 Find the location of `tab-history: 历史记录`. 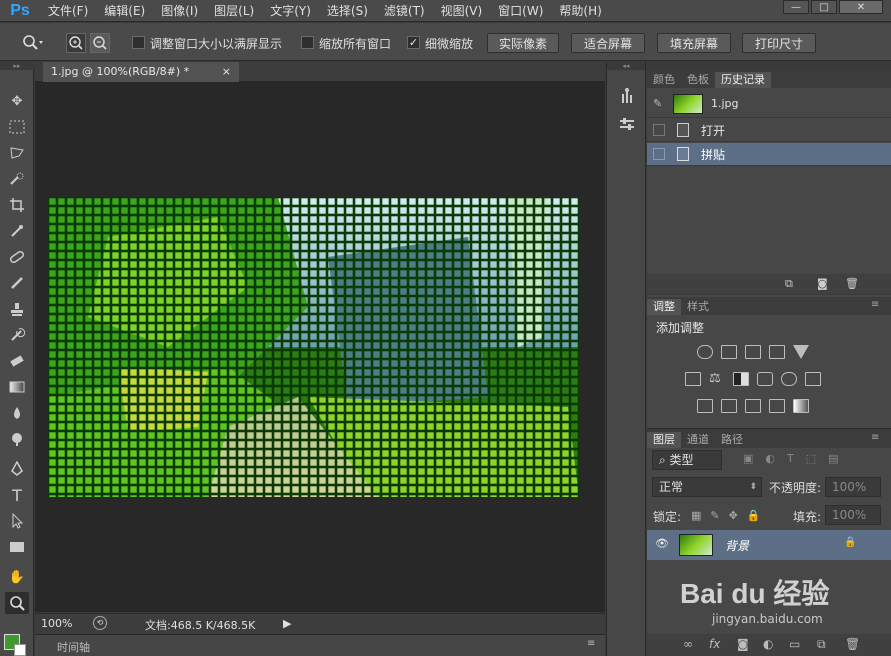

tab-history: 历史记录 is located at coordinates (743, 80).